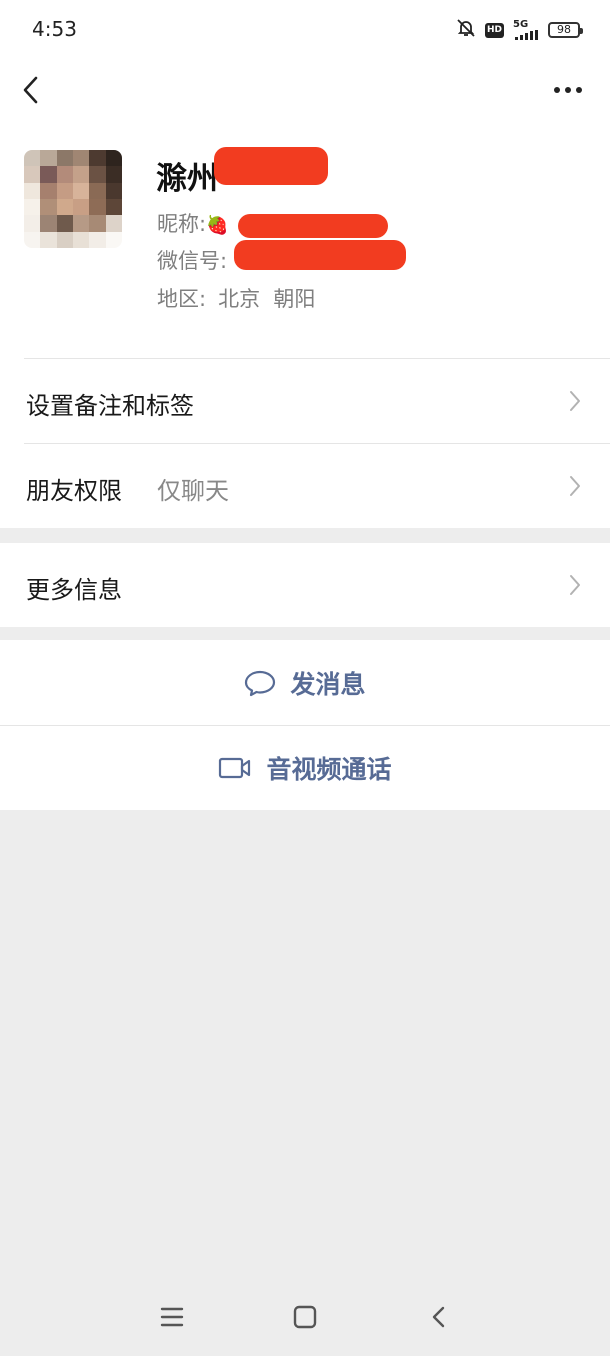  I want to click on video-call-label: 音视频通话, so click(329, 769).